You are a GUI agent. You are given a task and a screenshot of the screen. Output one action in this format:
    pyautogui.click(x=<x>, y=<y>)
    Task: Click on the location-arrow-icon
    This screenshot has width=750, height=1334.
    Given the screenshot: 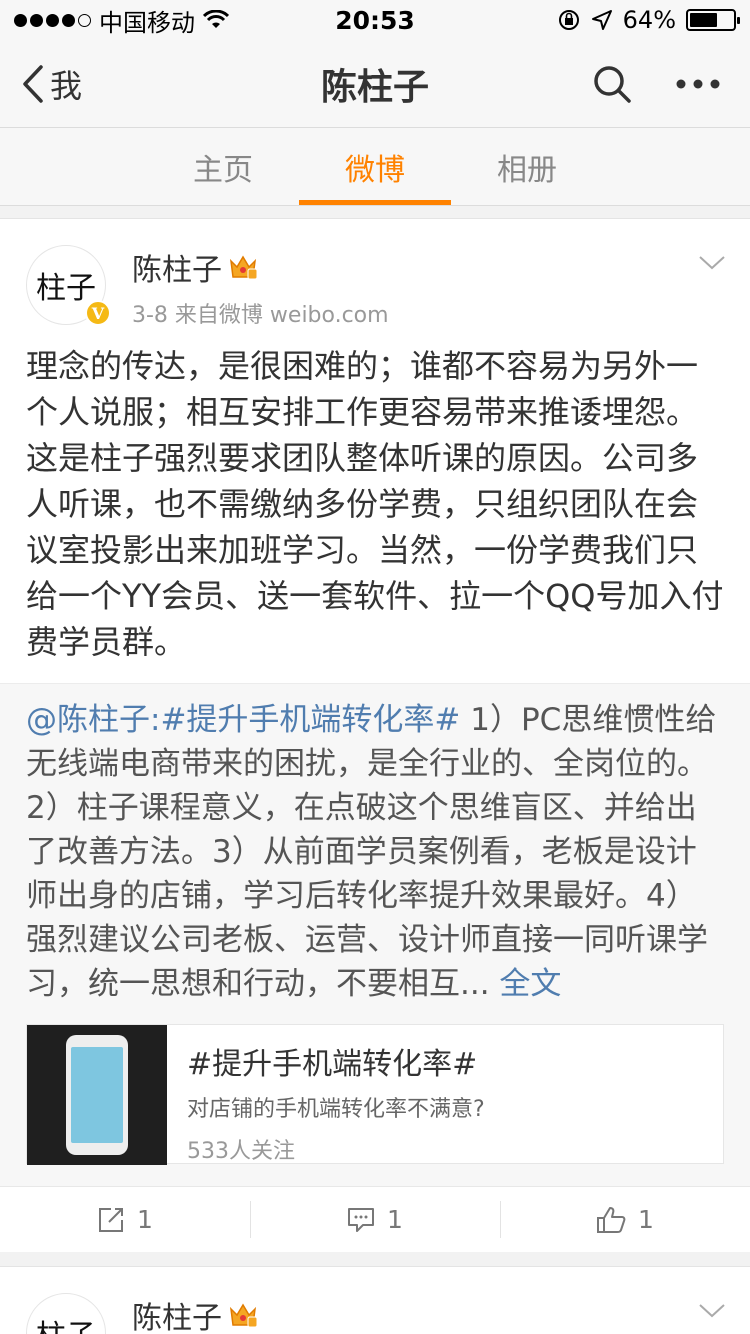 What is the action you would take?
    pyautogui.click(x=601, y=20)
    